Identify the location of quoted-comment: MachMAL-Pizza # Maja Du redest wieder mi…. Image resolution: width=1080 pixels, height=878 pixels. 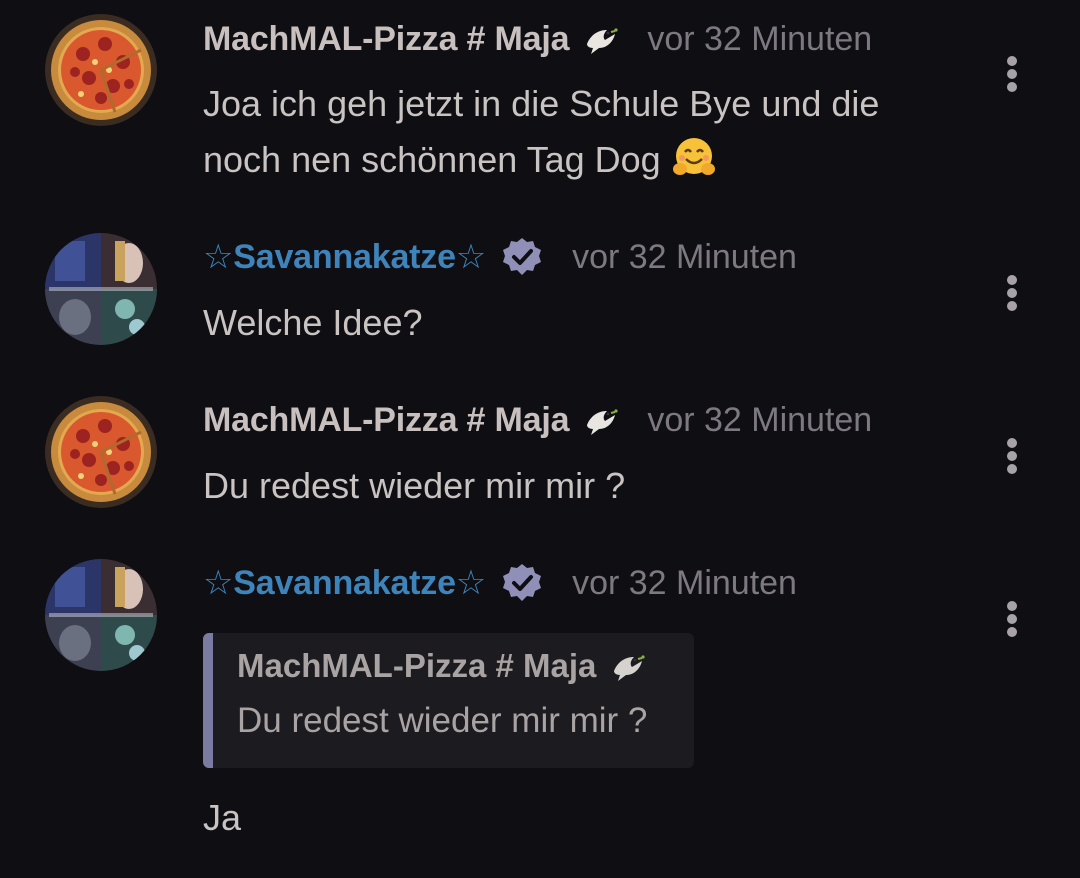
(448, 700).